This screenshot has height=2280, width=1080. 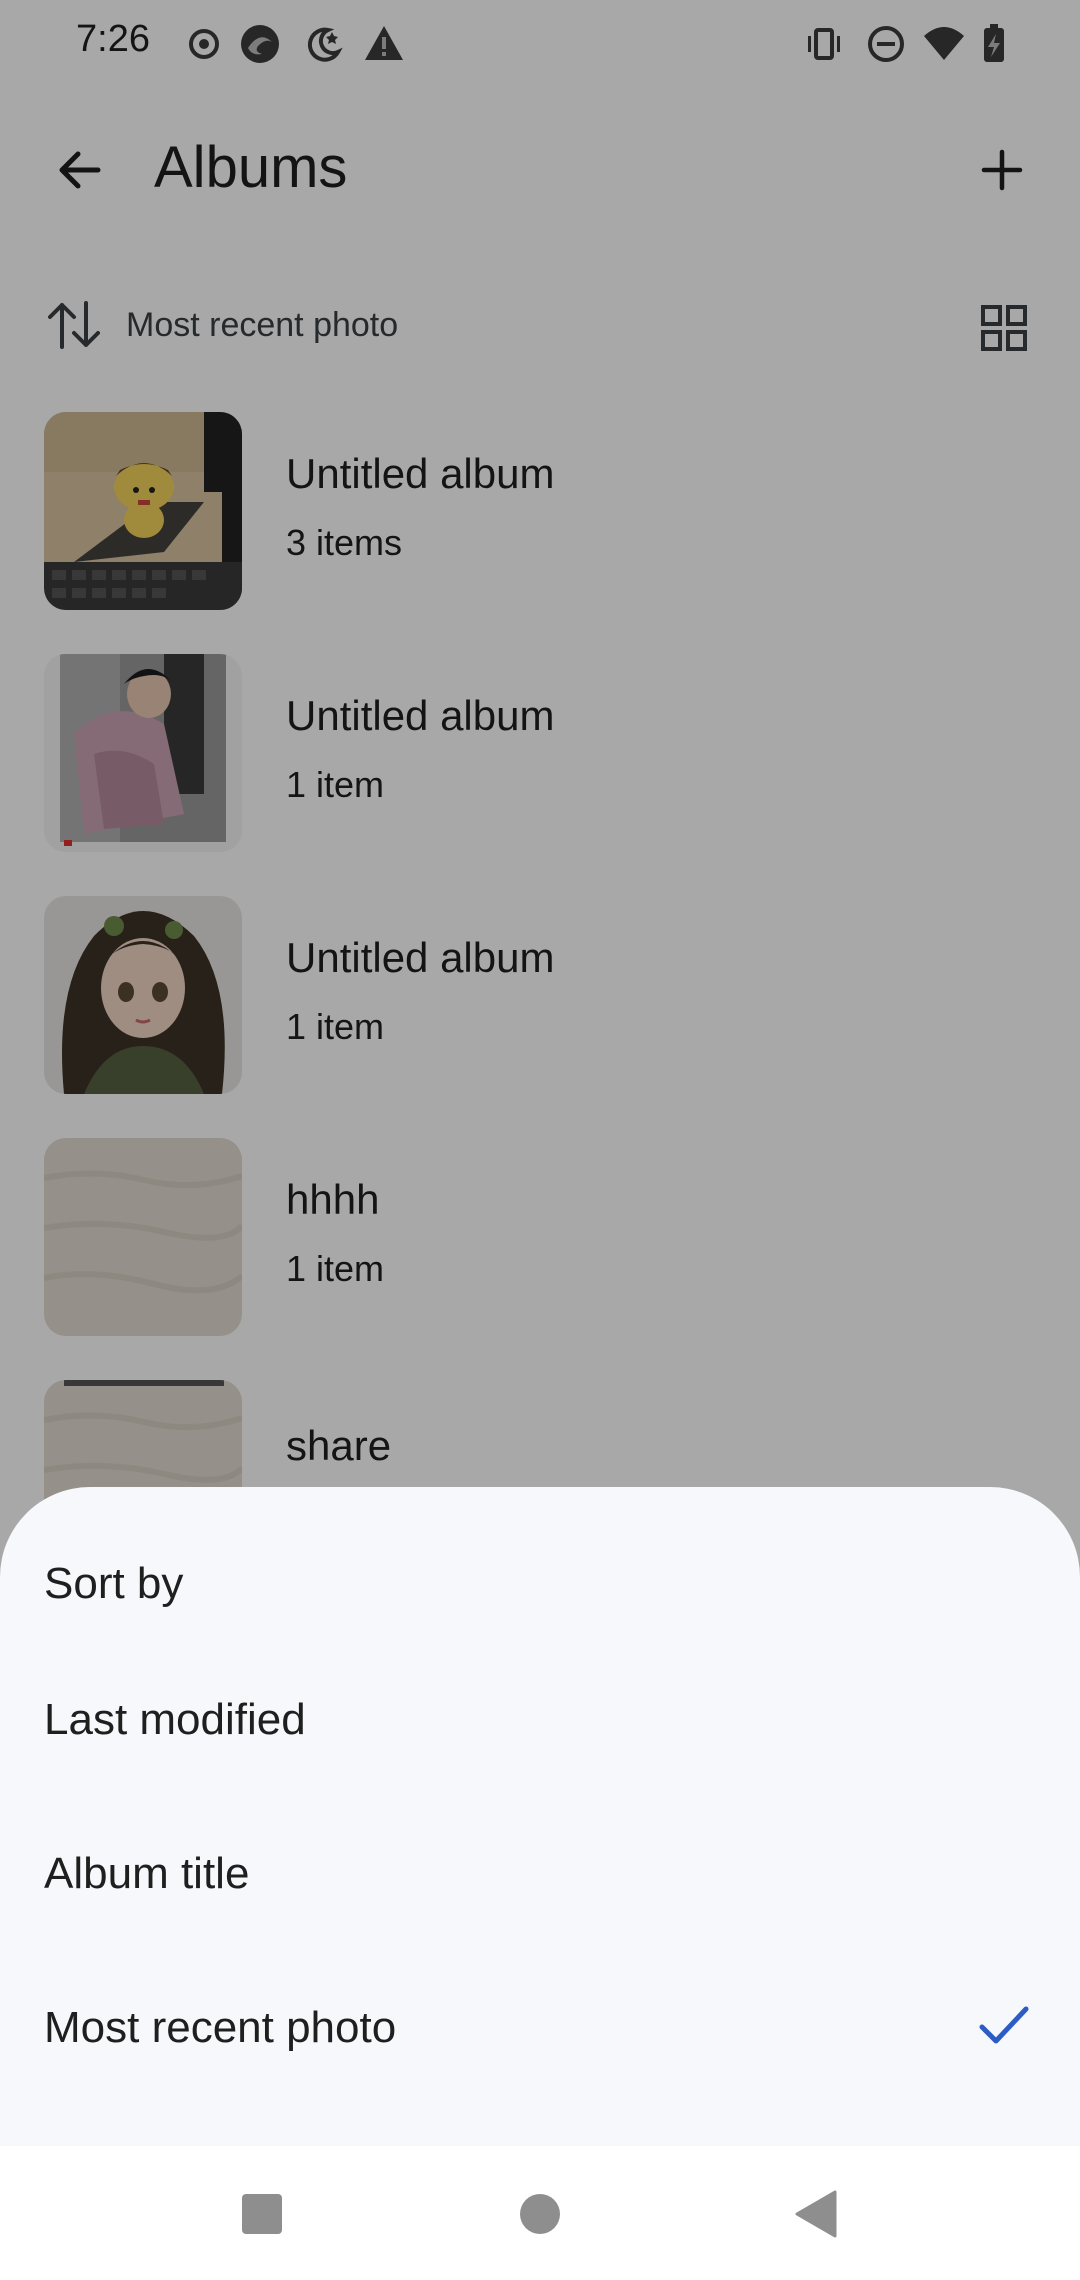 I want to click on circle-icon, so click(x=540, y=2214).